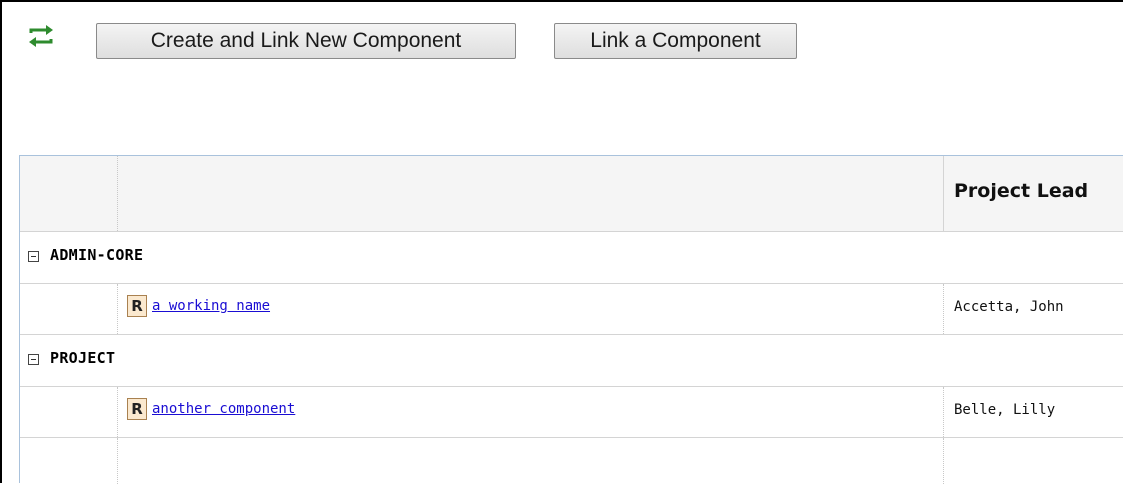  What do you see at coordinates (1009, 307) in the screenshot?
I see `project-lead-value: Accetta, John` at bounding box center [1009, 307].